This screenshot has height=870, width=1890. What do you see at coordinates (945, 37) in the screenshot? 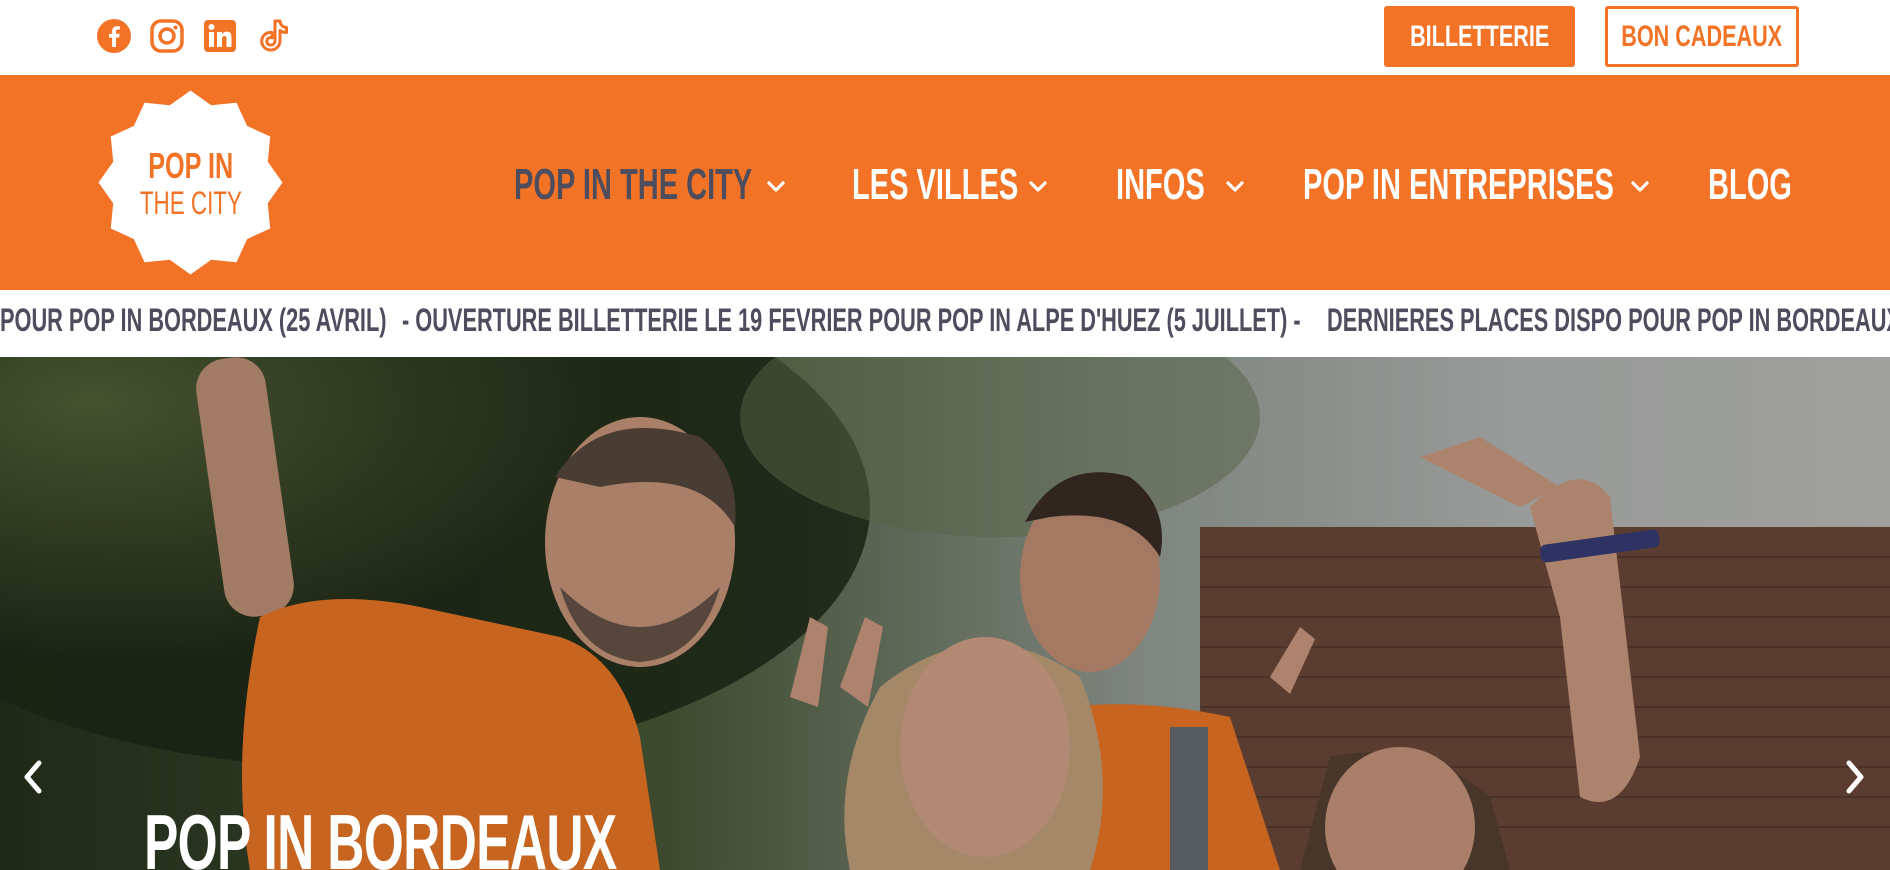
I see `top-bar: BILLETTERIE BON CADEAUX` at bounding box center [945, 37].